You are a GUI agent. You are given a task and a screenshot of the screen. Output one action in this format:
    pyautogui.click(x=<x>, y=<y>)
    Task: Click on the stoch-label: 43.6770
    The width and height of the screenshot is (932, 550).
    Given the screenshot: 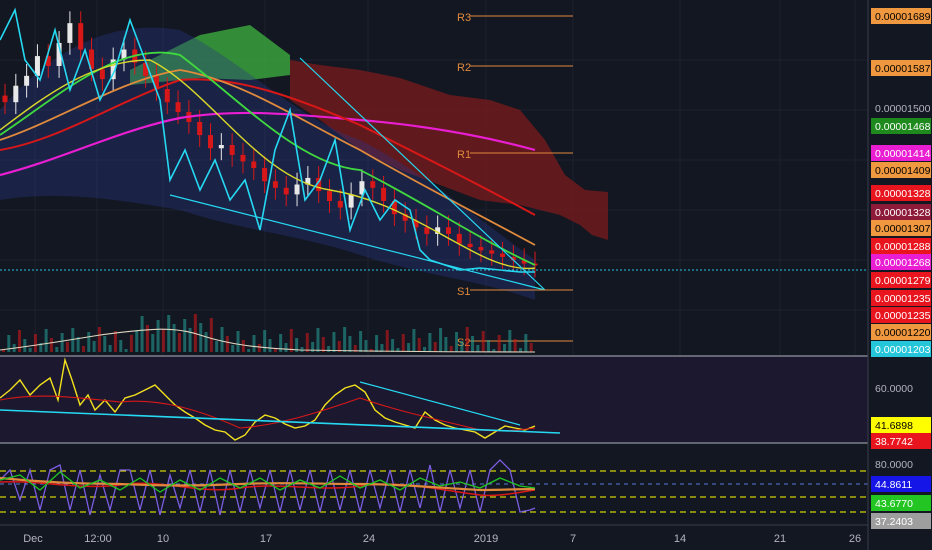 What is the action you would take?
    pyautogui.click(x=894, y=504)
    